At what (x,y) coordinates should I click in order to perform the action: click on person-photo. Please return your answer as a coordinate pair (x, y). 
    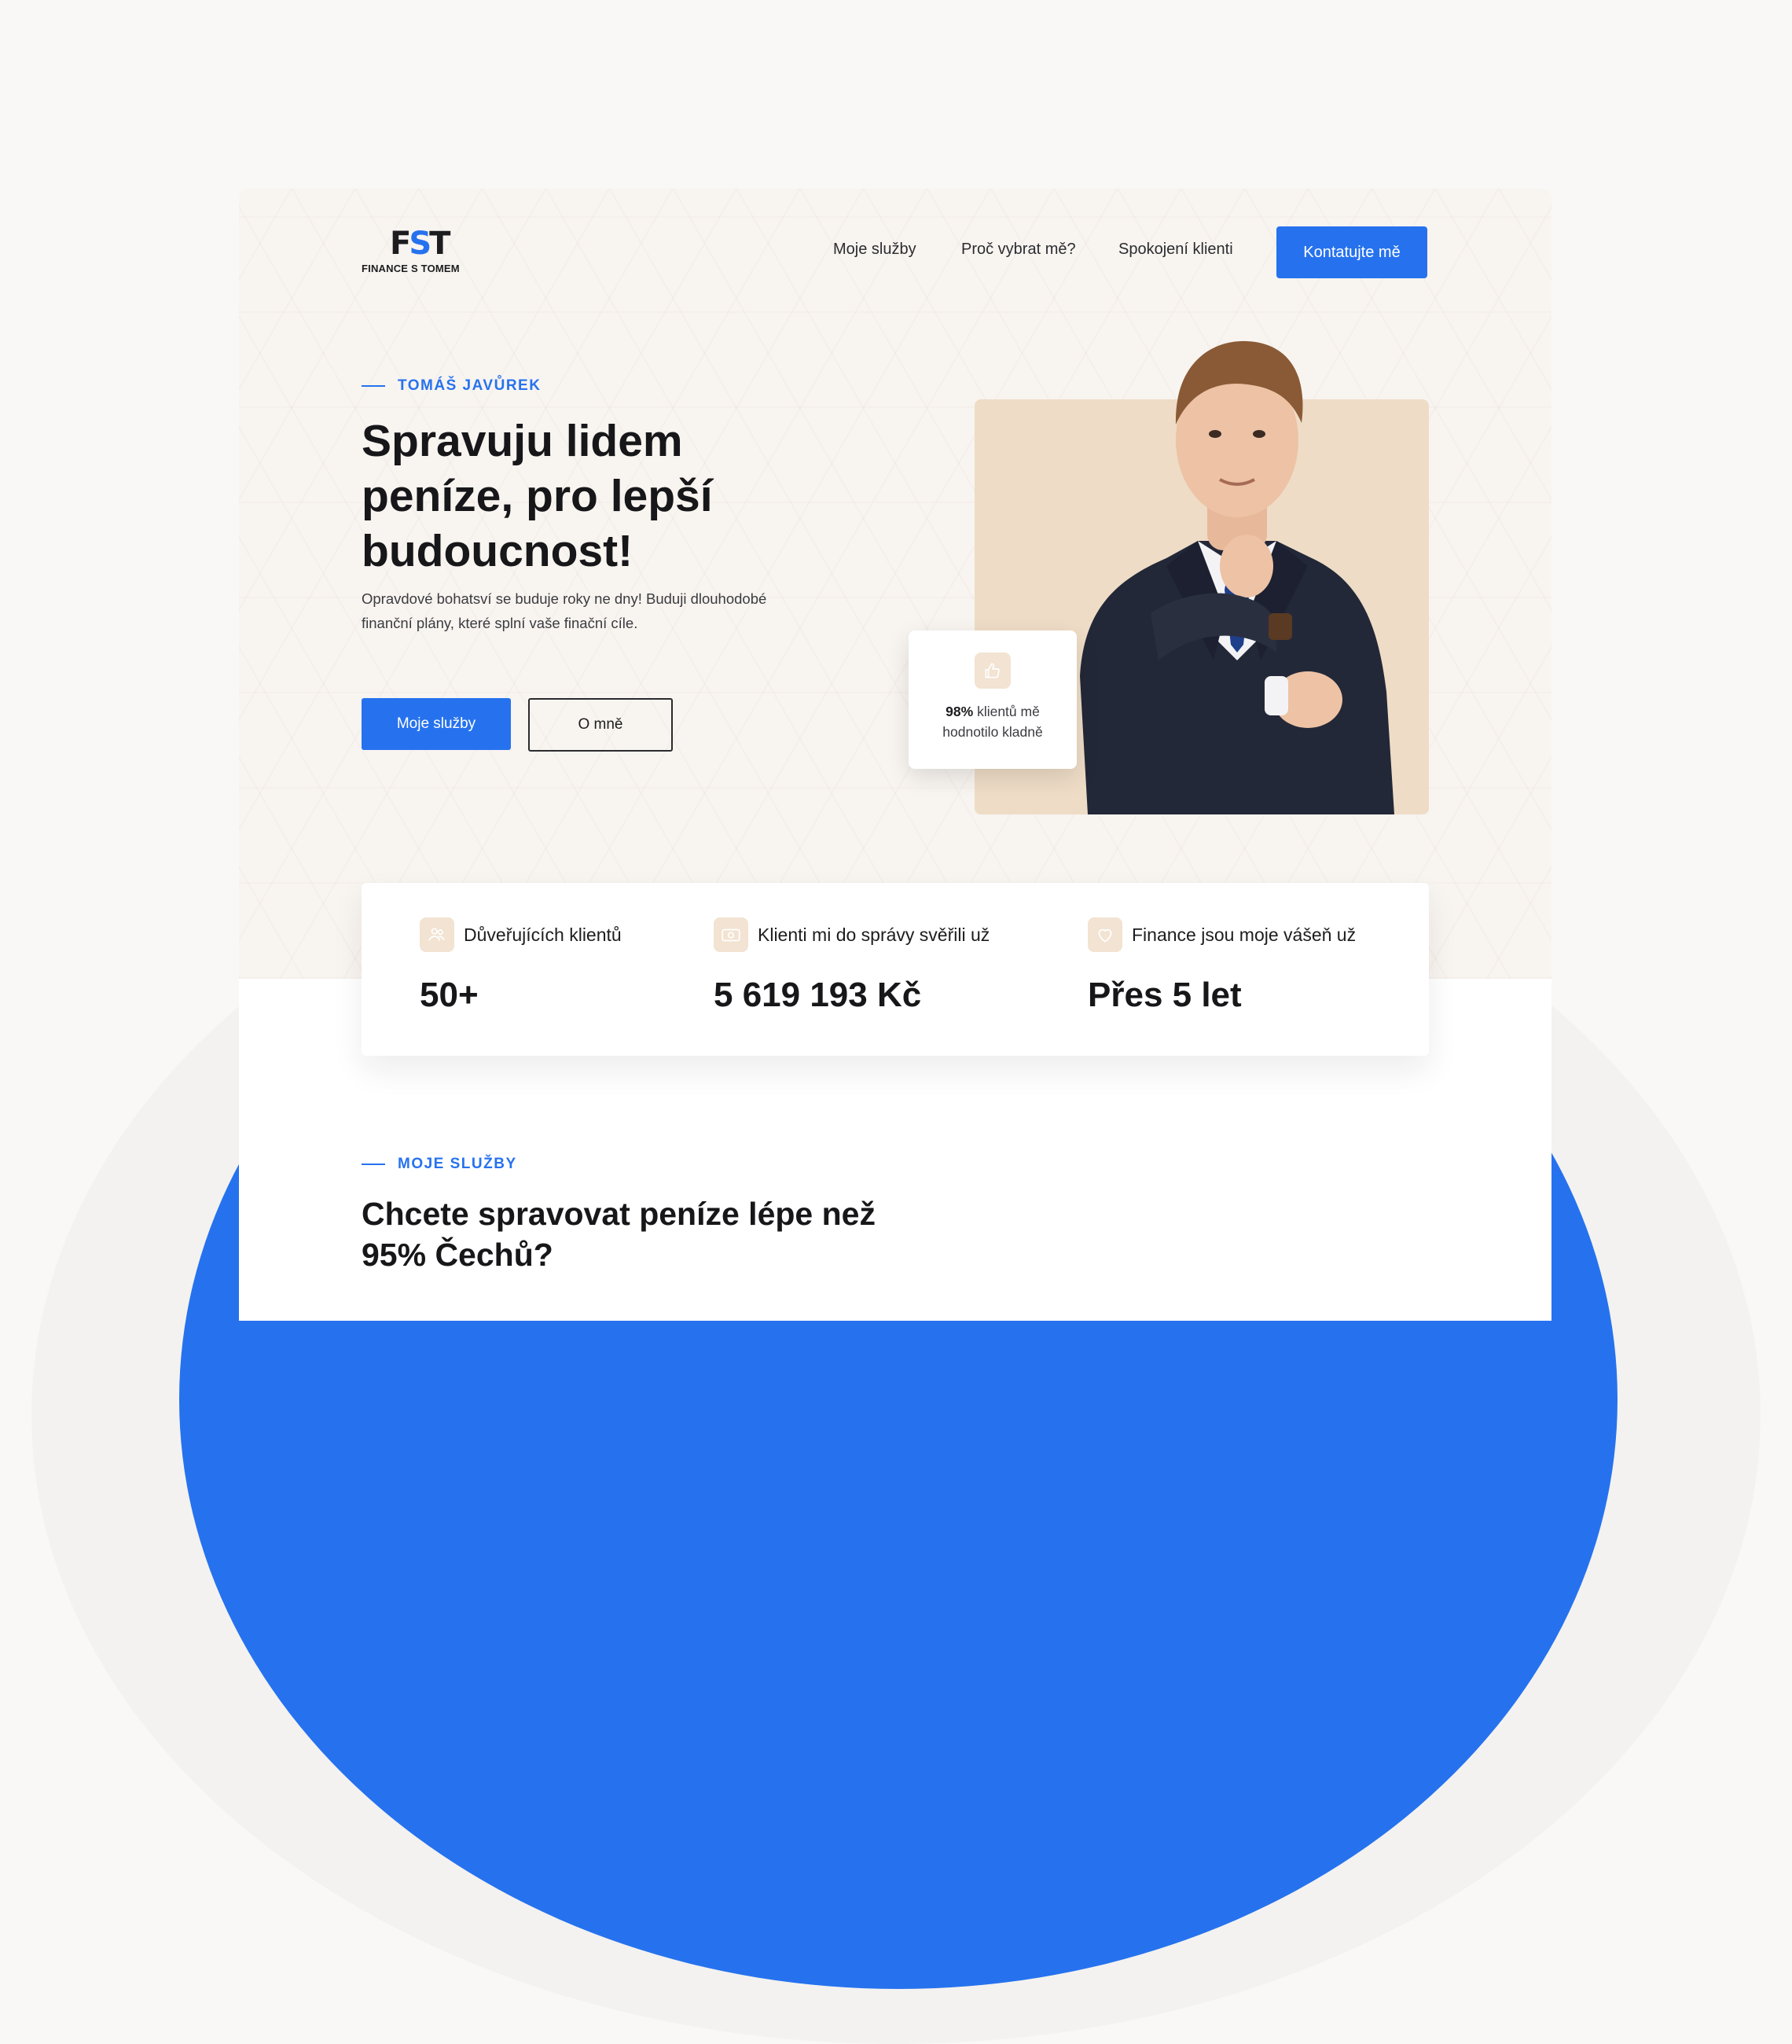
    Looking at the image, I should click on (1229, 572).